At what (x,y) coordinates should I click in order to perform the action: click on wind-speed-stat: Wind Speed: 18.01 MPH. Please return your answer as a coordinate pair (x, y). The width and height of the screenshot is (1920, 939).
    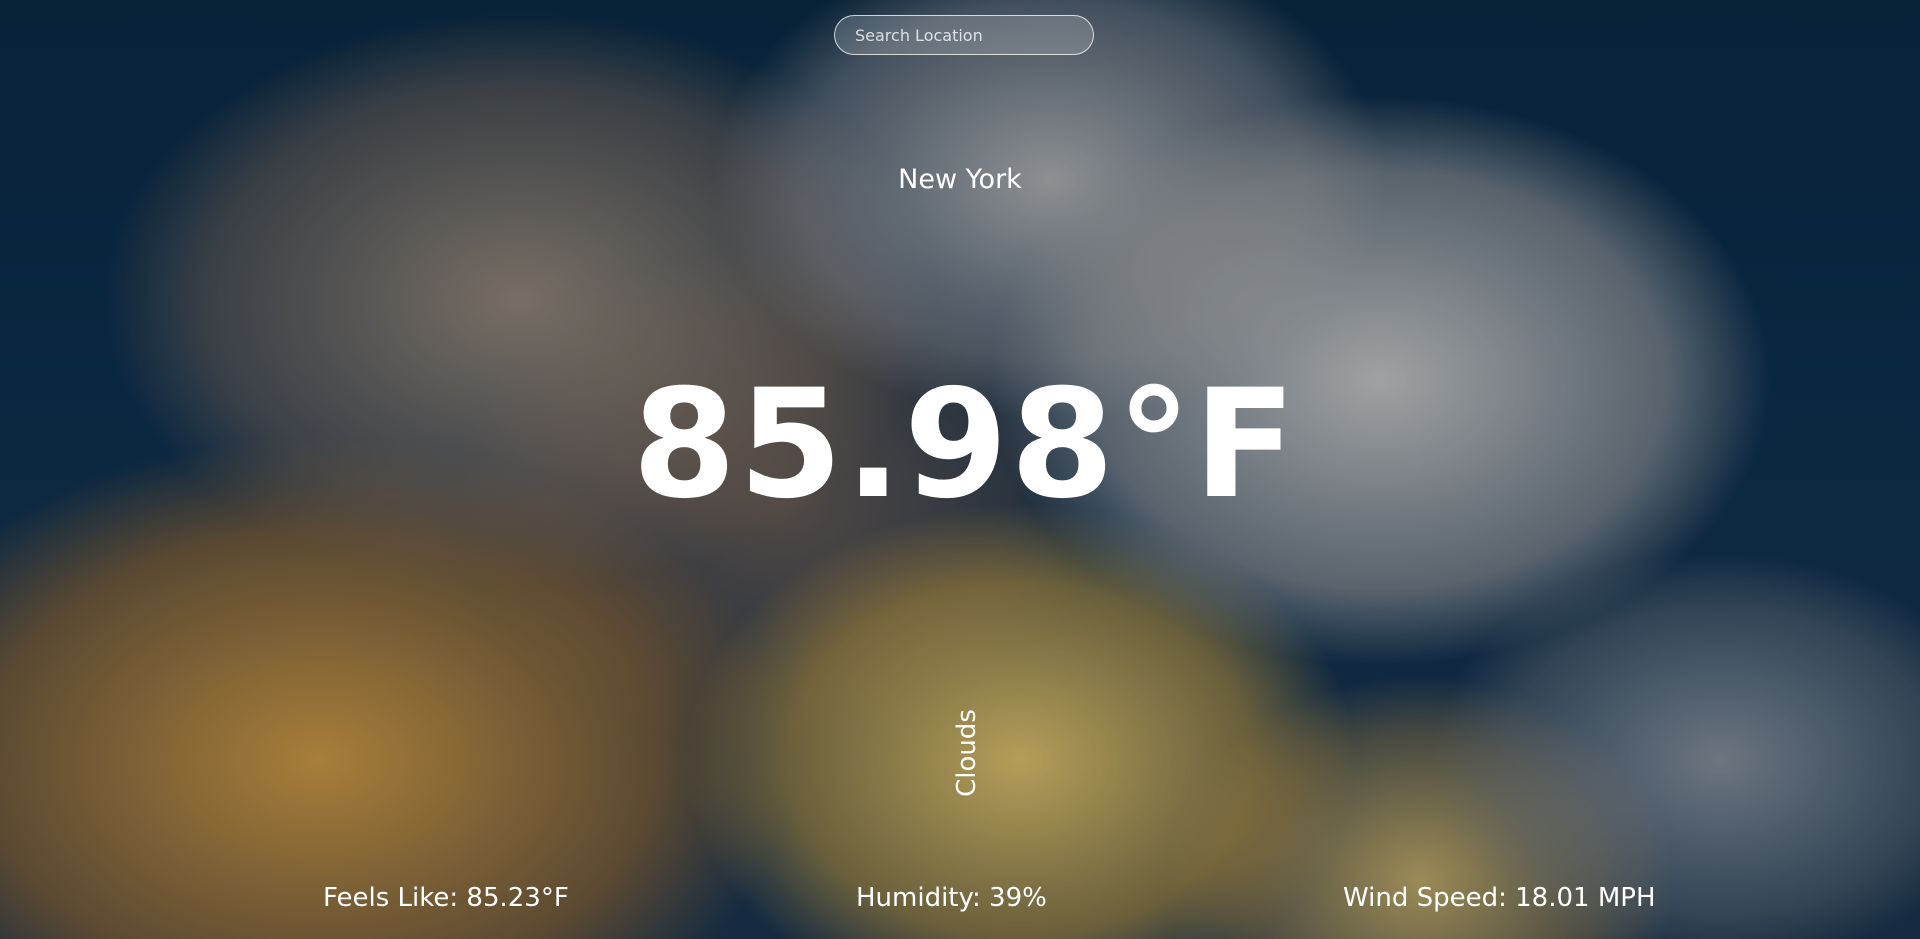
    Looking at the image, I should click on (1499, 898).